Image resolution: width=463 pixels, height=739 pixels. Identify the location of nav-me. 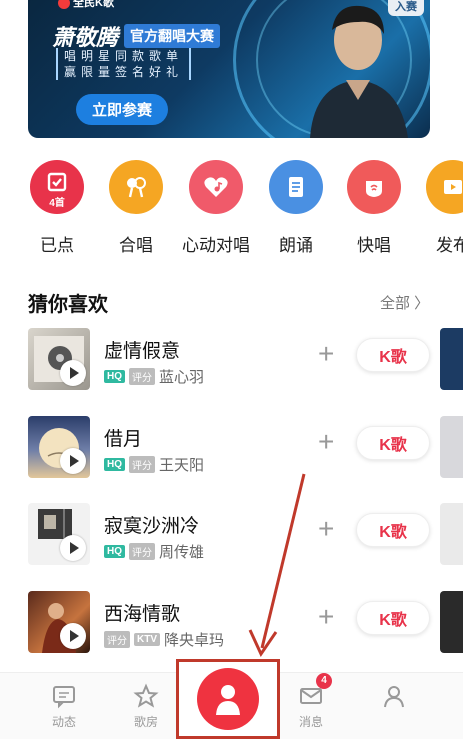
(394, 698).